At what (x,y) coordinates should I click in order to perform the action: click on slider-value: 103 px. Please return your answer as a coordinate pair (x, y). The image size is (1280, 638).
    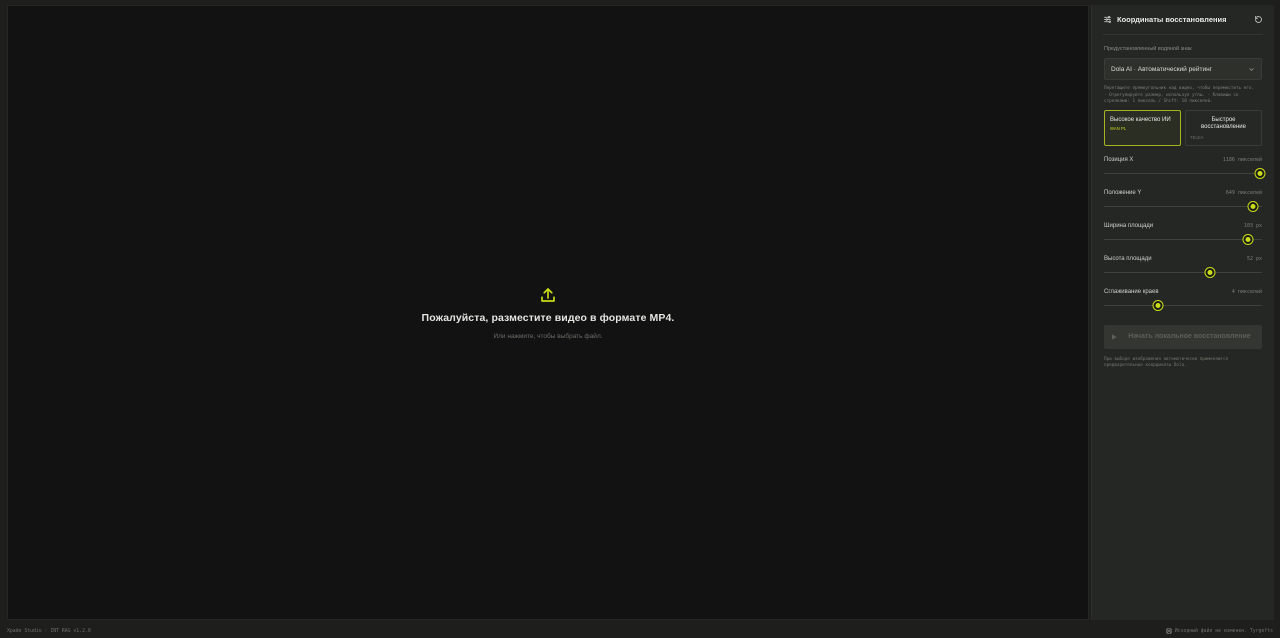
    Looking at the image, I should click on (1252, 225).